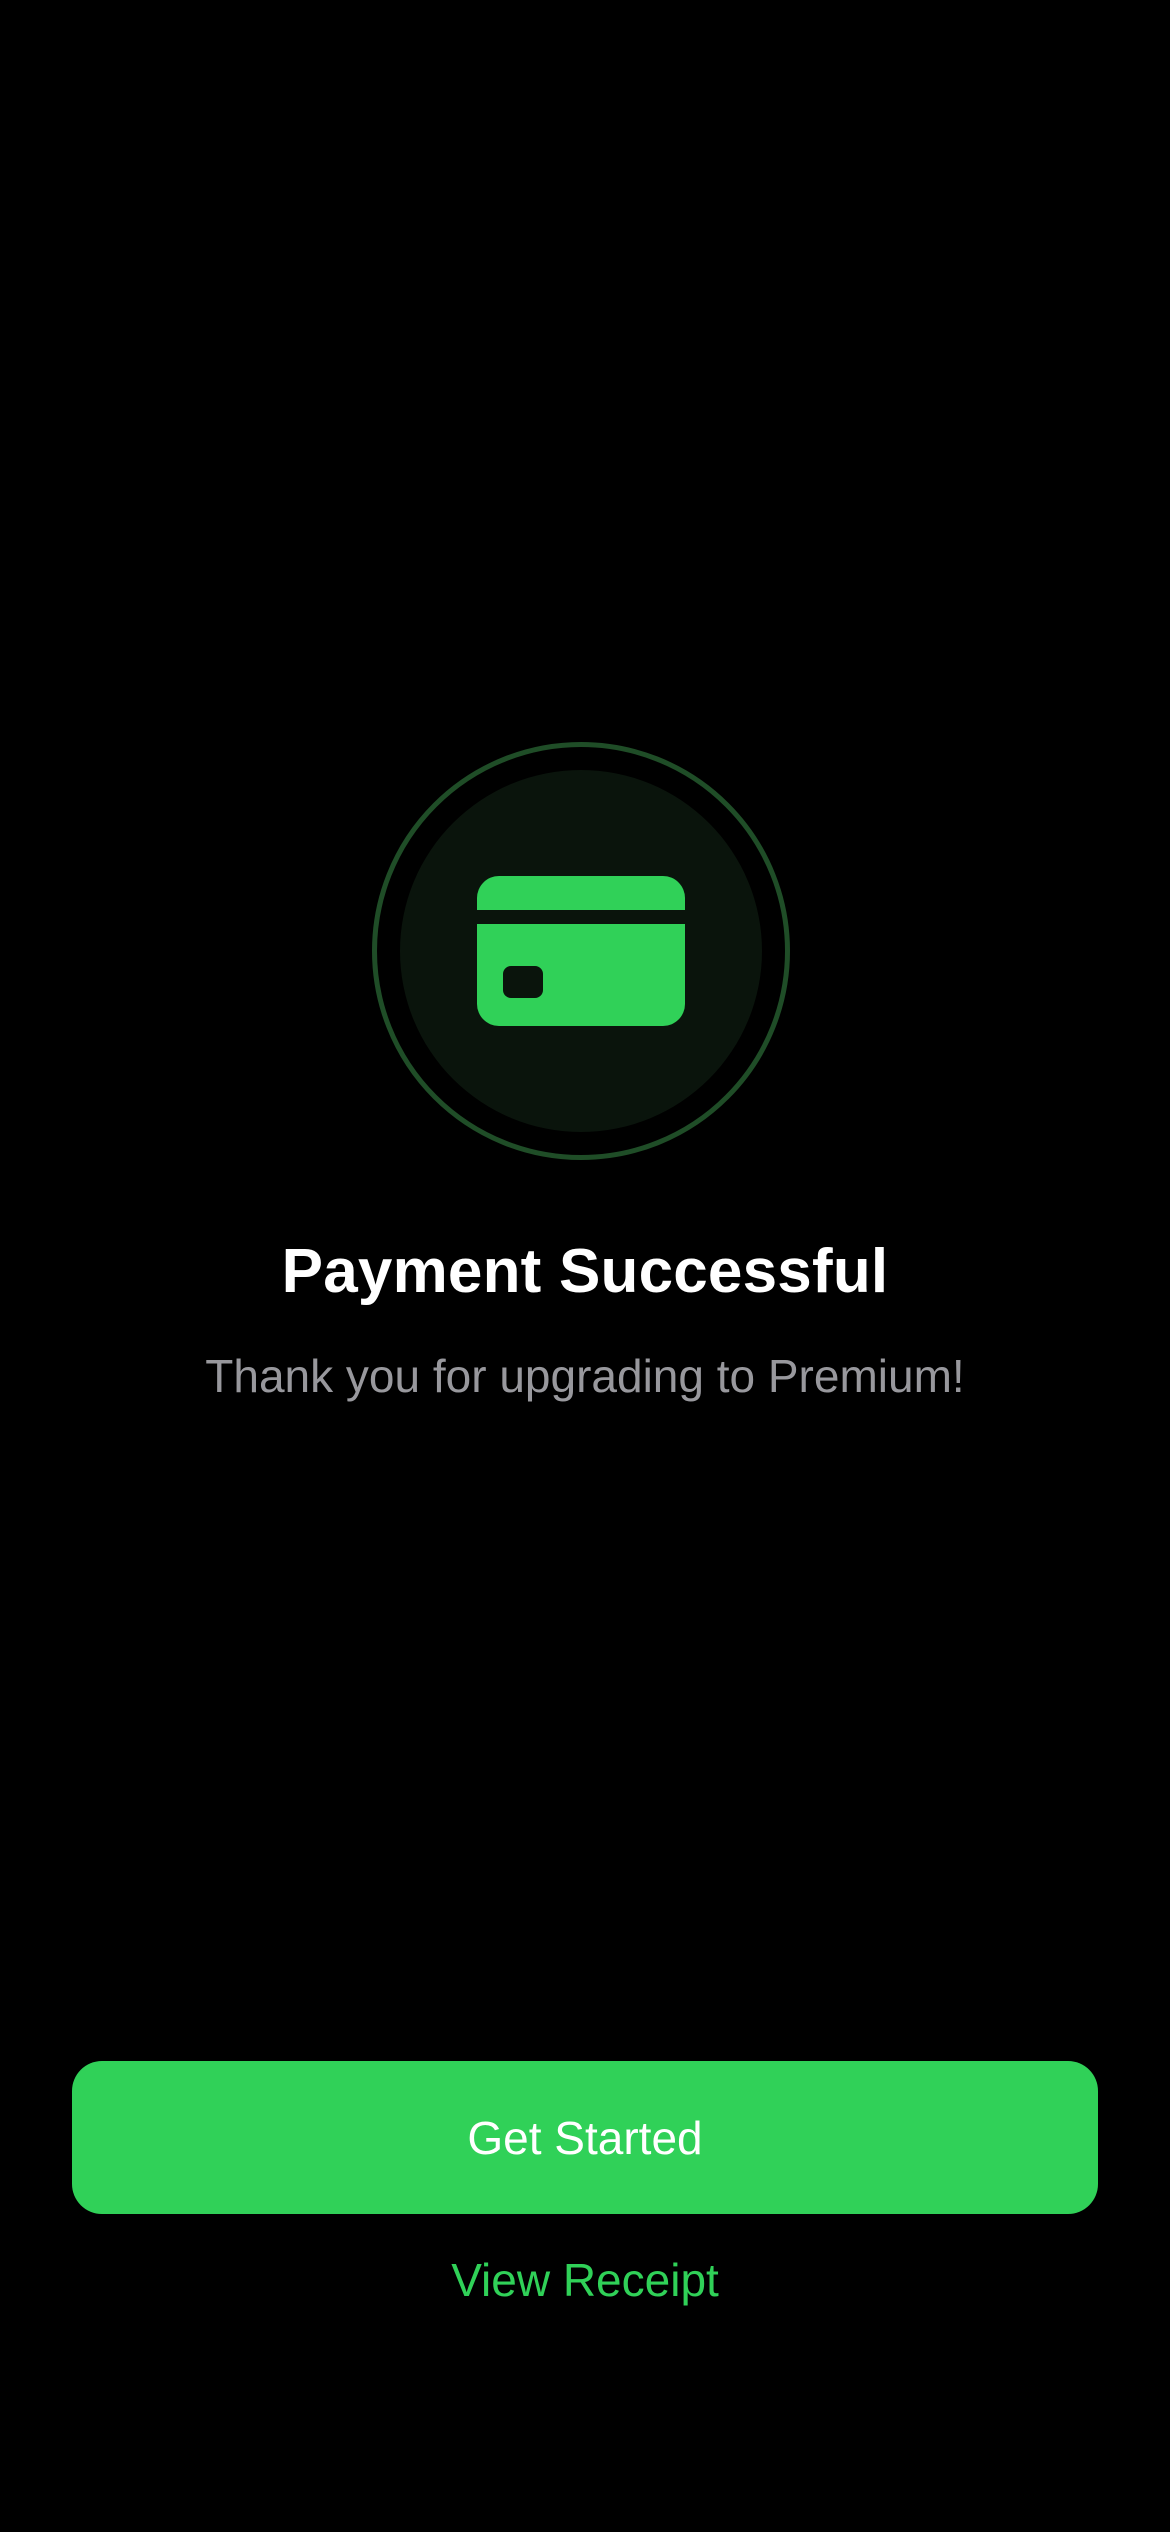 Image resolution: width=1170 pixels, height=2532 pixels. What do you see at coordinates (585, 2137) in the screenshot?
I see `get-started-button: Get Started` at bounding box center [585, 2137].